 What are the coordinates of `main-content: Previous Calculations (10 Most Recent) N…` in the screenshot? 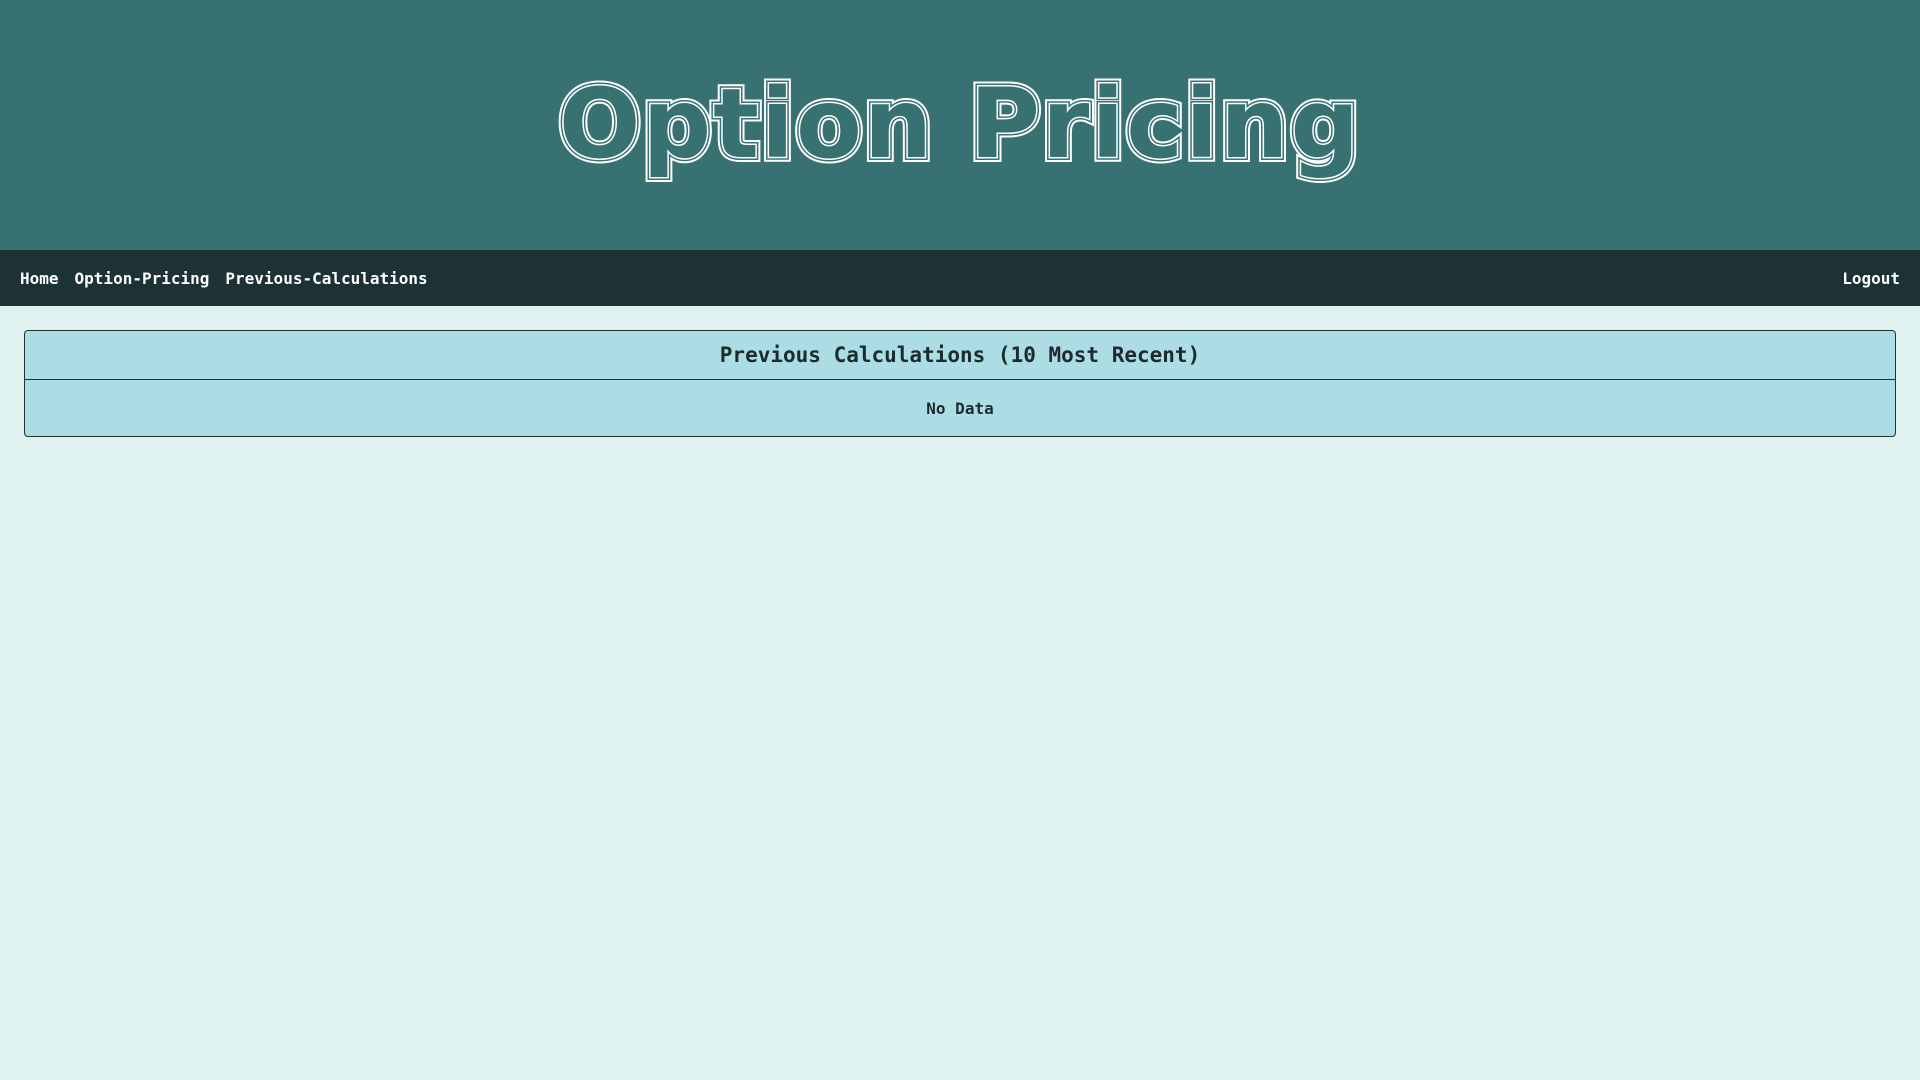 It's located at (960, 371).